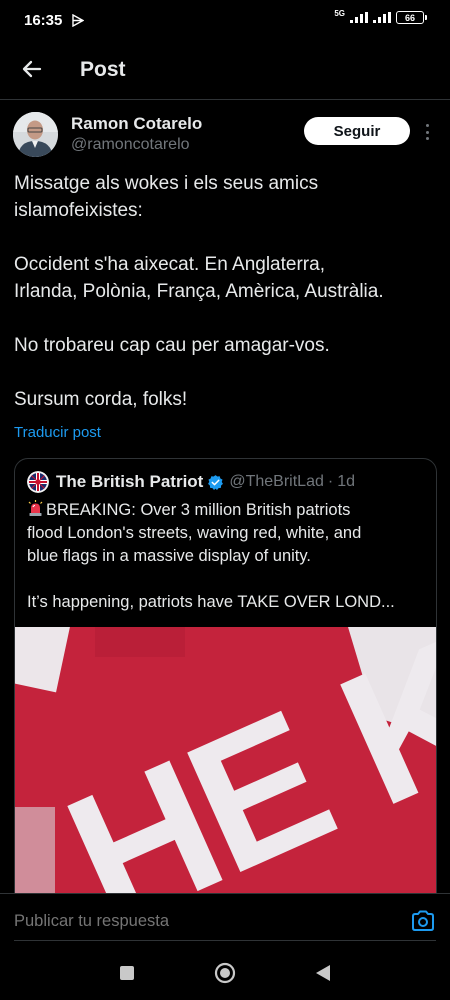 The width and height of the screenshot is (450, 1000). What do you see at coordinates (166, 183) in the screenshot?
I see `post-line: Missatge als wokes i els seus amics` at bounding box center [166, 183].